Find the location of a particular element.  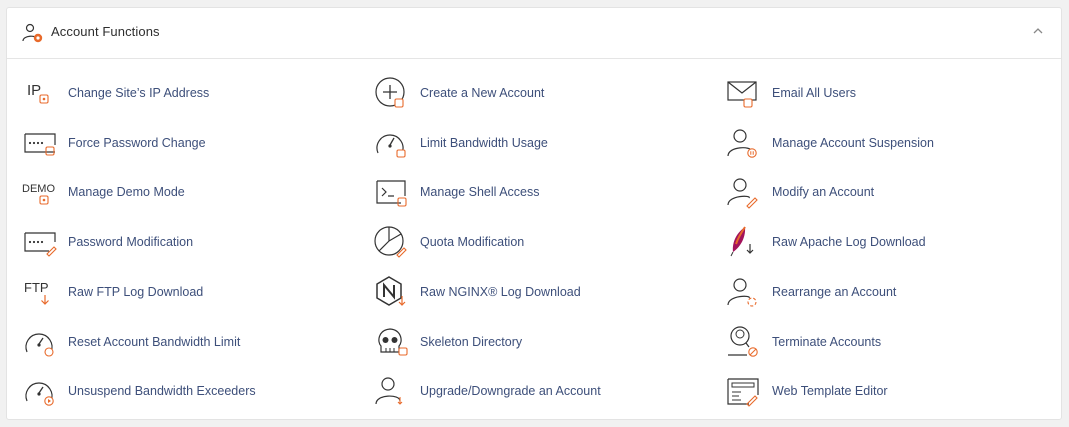

user-gear-icon is located at coordinates (32, 33).